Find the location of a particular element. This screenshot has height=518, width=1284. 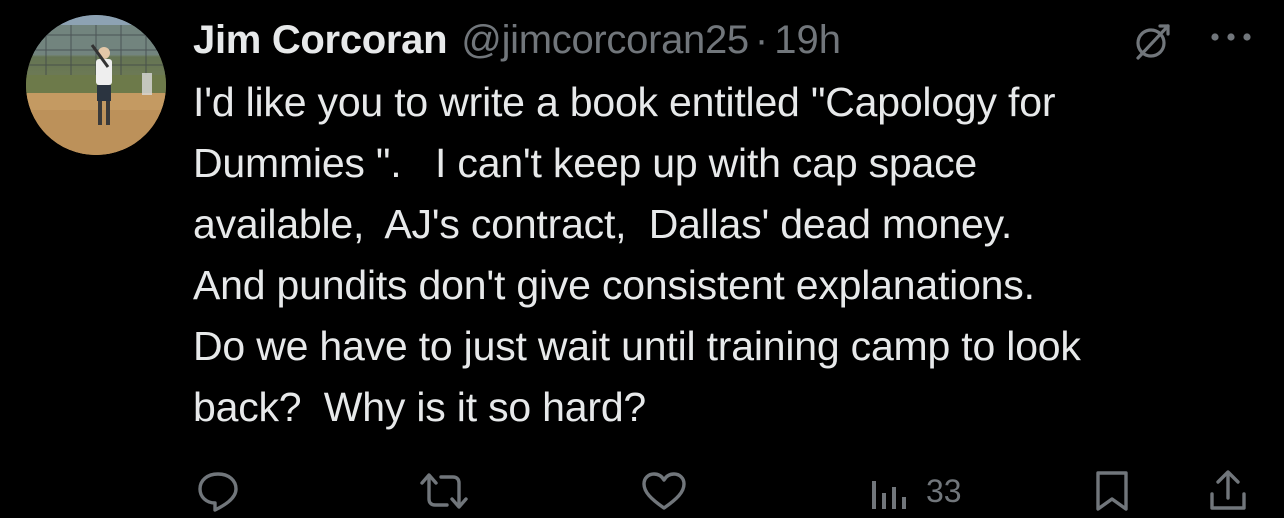

timestamp: 19h is located at coordinates (807, 40).